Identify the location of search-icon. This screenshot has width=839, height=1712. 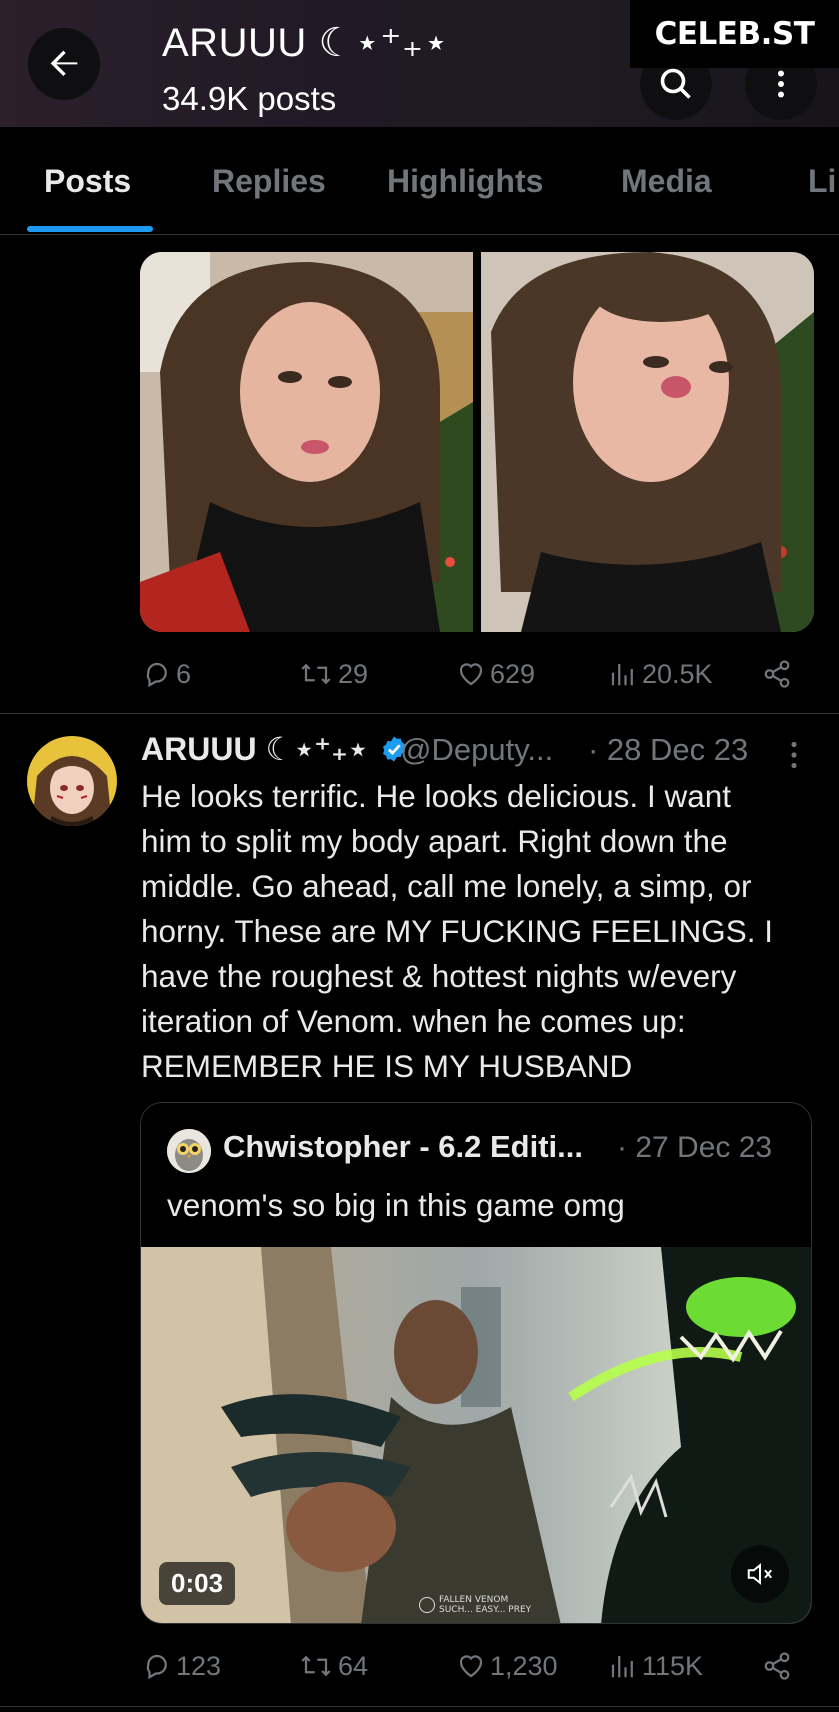
(675, 83).